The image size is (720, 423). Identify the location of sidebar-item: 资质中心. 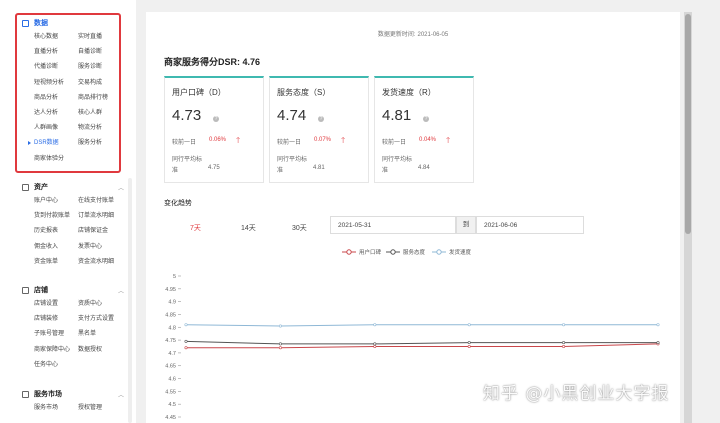
(103, 304).